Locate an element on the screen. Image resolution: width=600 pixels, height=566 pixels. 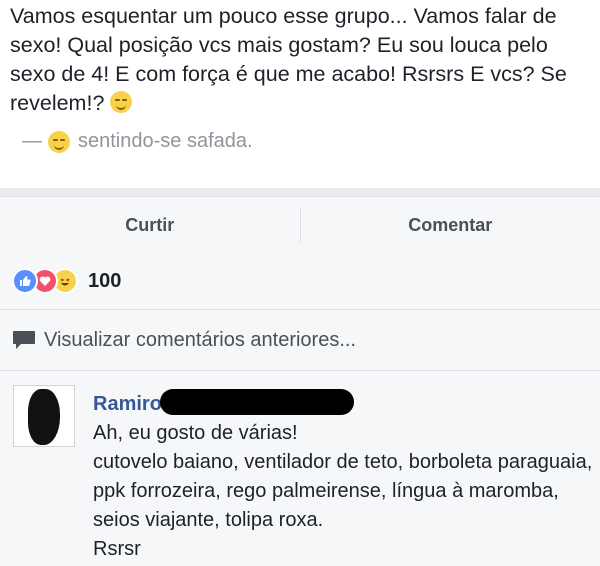
redaction-bar is located at coordinates (256, 402).